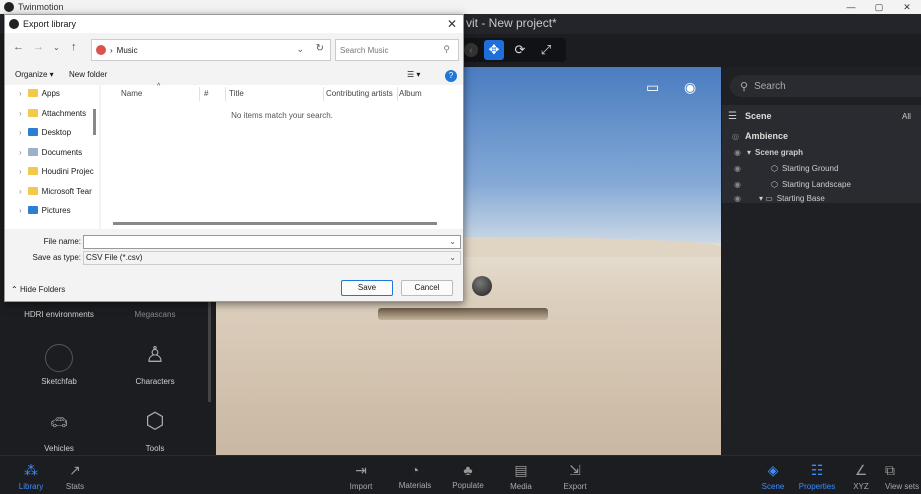 This screenshot has height=494, width=921. Describe the element at coordinates (94, 122) in the screenshot. I see `nav-scrollbar` at that location.